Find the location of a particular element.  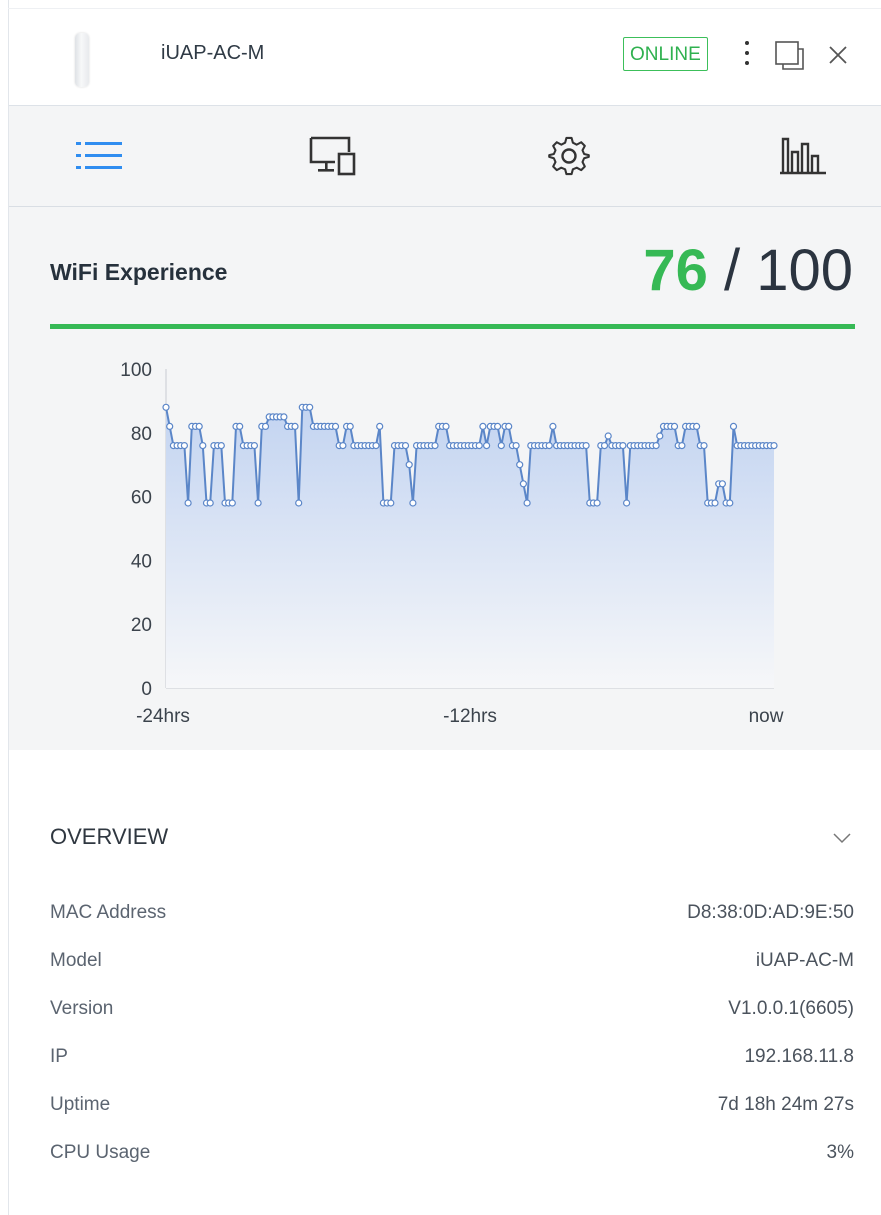

device-header: iUAP-AC-M ONLINE is located at coordinates (445, 57).